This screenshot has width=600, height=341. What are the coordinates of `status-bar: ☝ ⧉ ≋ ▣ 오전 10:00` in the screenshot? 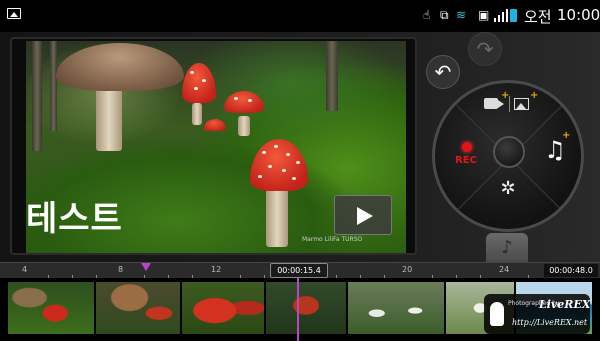 It's located at (300, 16).